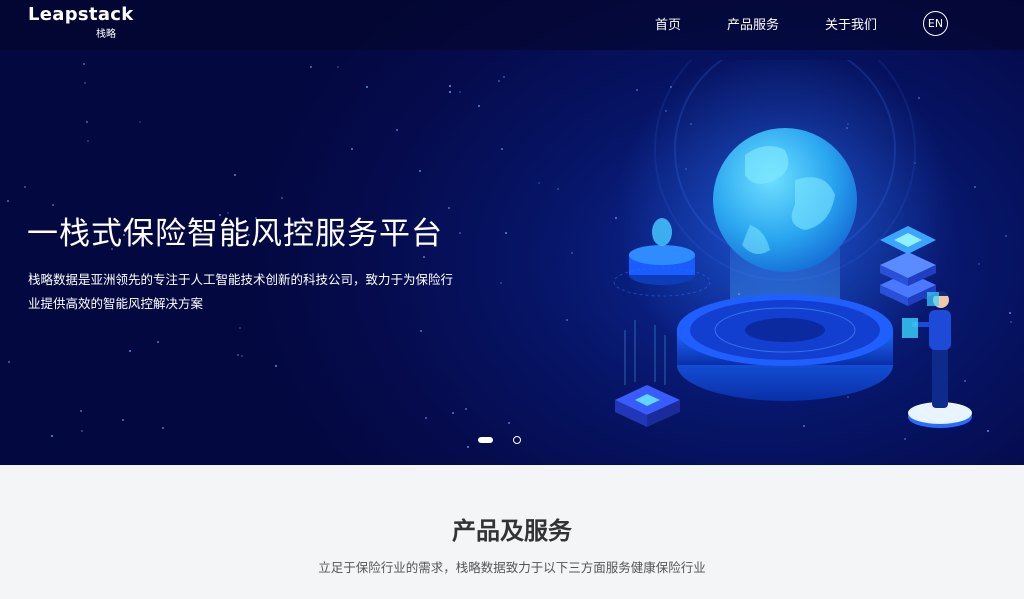  Describe the element at coordinates (512, 25) in the screenshot. I see `top-navbar: Leapstack 栈略 首页 产品服务 关于我们 EN` at that location.